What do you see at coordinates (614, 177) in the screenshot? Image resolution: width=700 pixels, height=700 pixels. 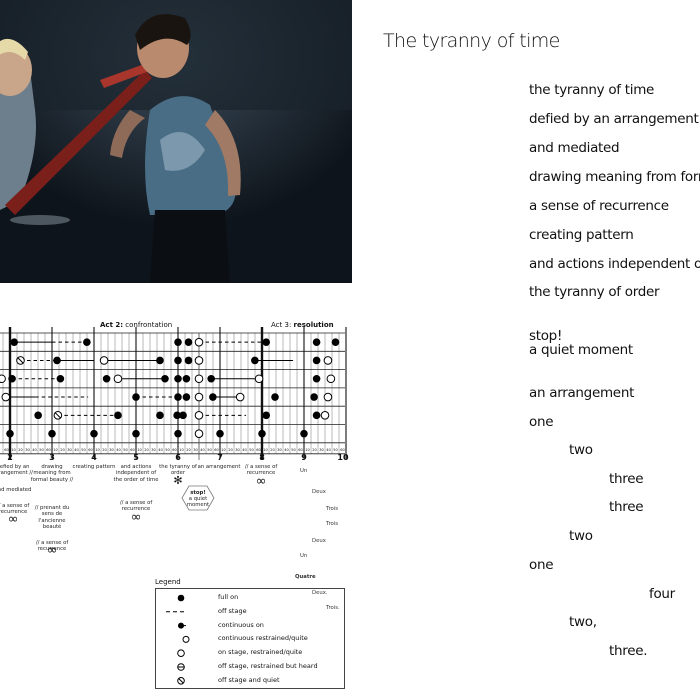 I see `poem-line: drawing meaning from forma` at bounding box center [614, 177].